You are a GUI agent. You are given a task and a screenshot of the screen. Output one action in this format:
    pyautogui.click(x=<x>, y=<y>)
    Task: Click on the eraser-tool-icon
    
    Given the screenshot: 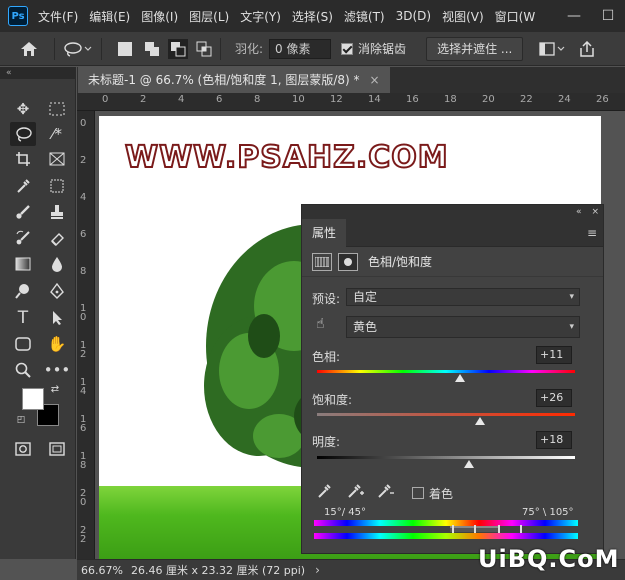 What is the action you would take?
    pyautogui.click(x=57, y=238)
    